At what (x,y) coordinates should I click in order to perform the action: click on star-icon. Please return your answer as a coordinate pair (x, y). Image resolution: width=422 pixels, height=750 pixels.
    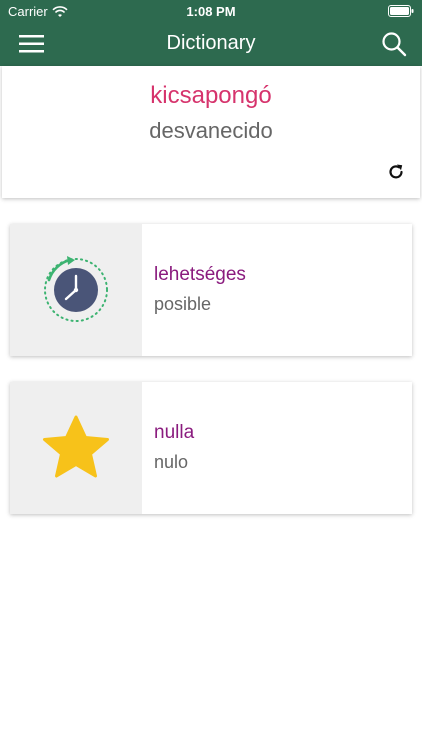
    Looking at the image, I should click on (76, 446).